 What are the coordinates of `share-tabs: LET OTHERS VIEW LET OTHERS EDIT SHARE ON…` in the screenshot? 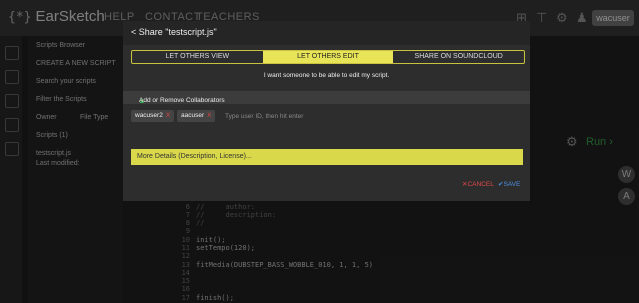 It's located at (328, 57).